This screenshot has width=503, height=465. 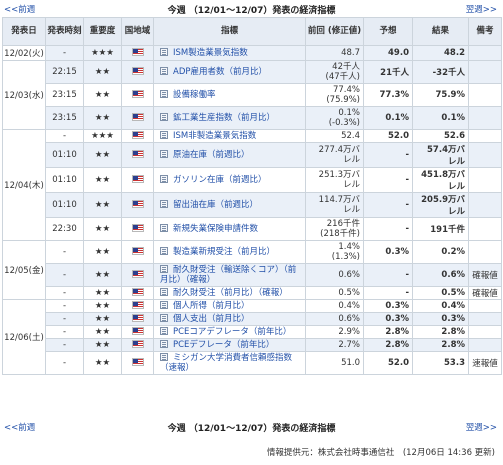 What do you see at coordinates (194, 95) in the screenshot?
I see `indicator-link: 設備稼働率` at bounding box center [194, 95].